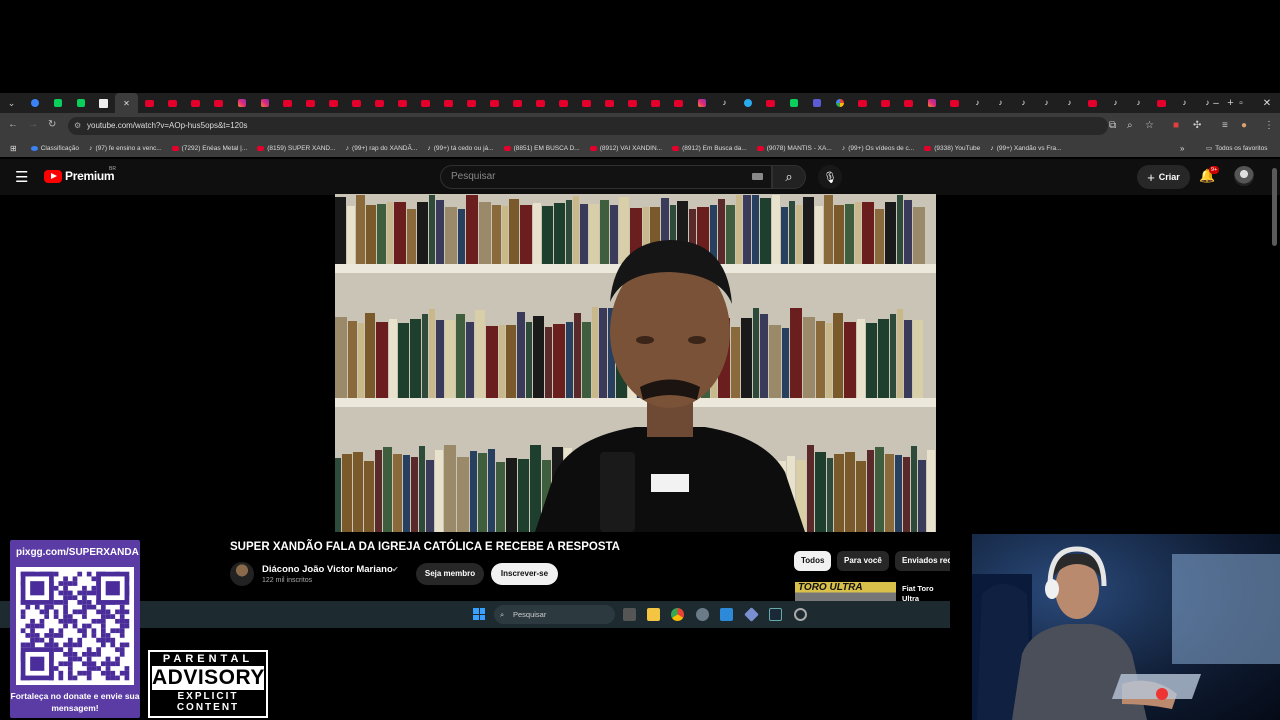 The height and width of the screenshot is (720, 1280). Describe the element at coordinates (926, 593) in the screenshot. I see `ad-title: Fiat Toro Ultra RAMPAGE o` at that location.